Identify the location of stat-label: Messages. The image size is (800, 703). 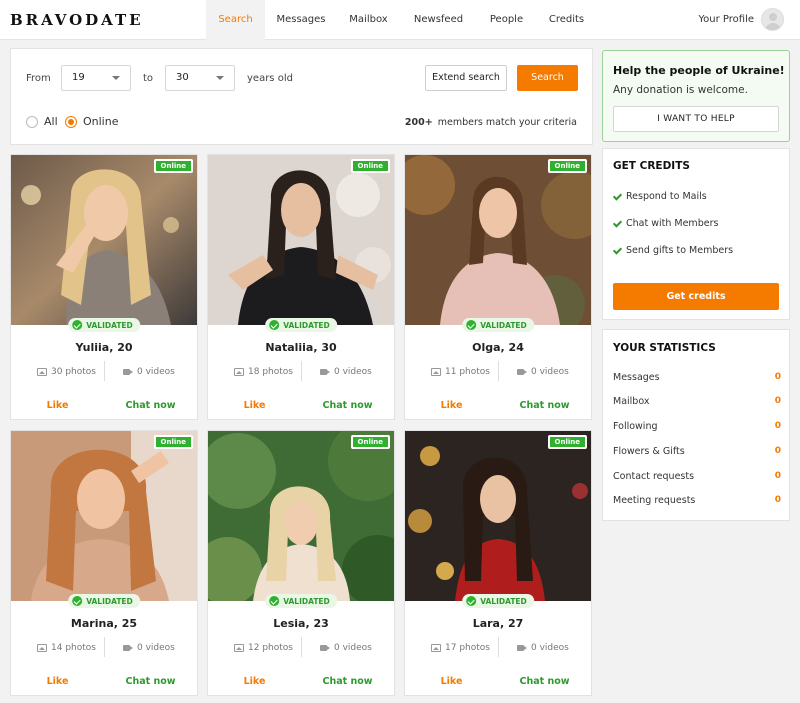
(636, 377).